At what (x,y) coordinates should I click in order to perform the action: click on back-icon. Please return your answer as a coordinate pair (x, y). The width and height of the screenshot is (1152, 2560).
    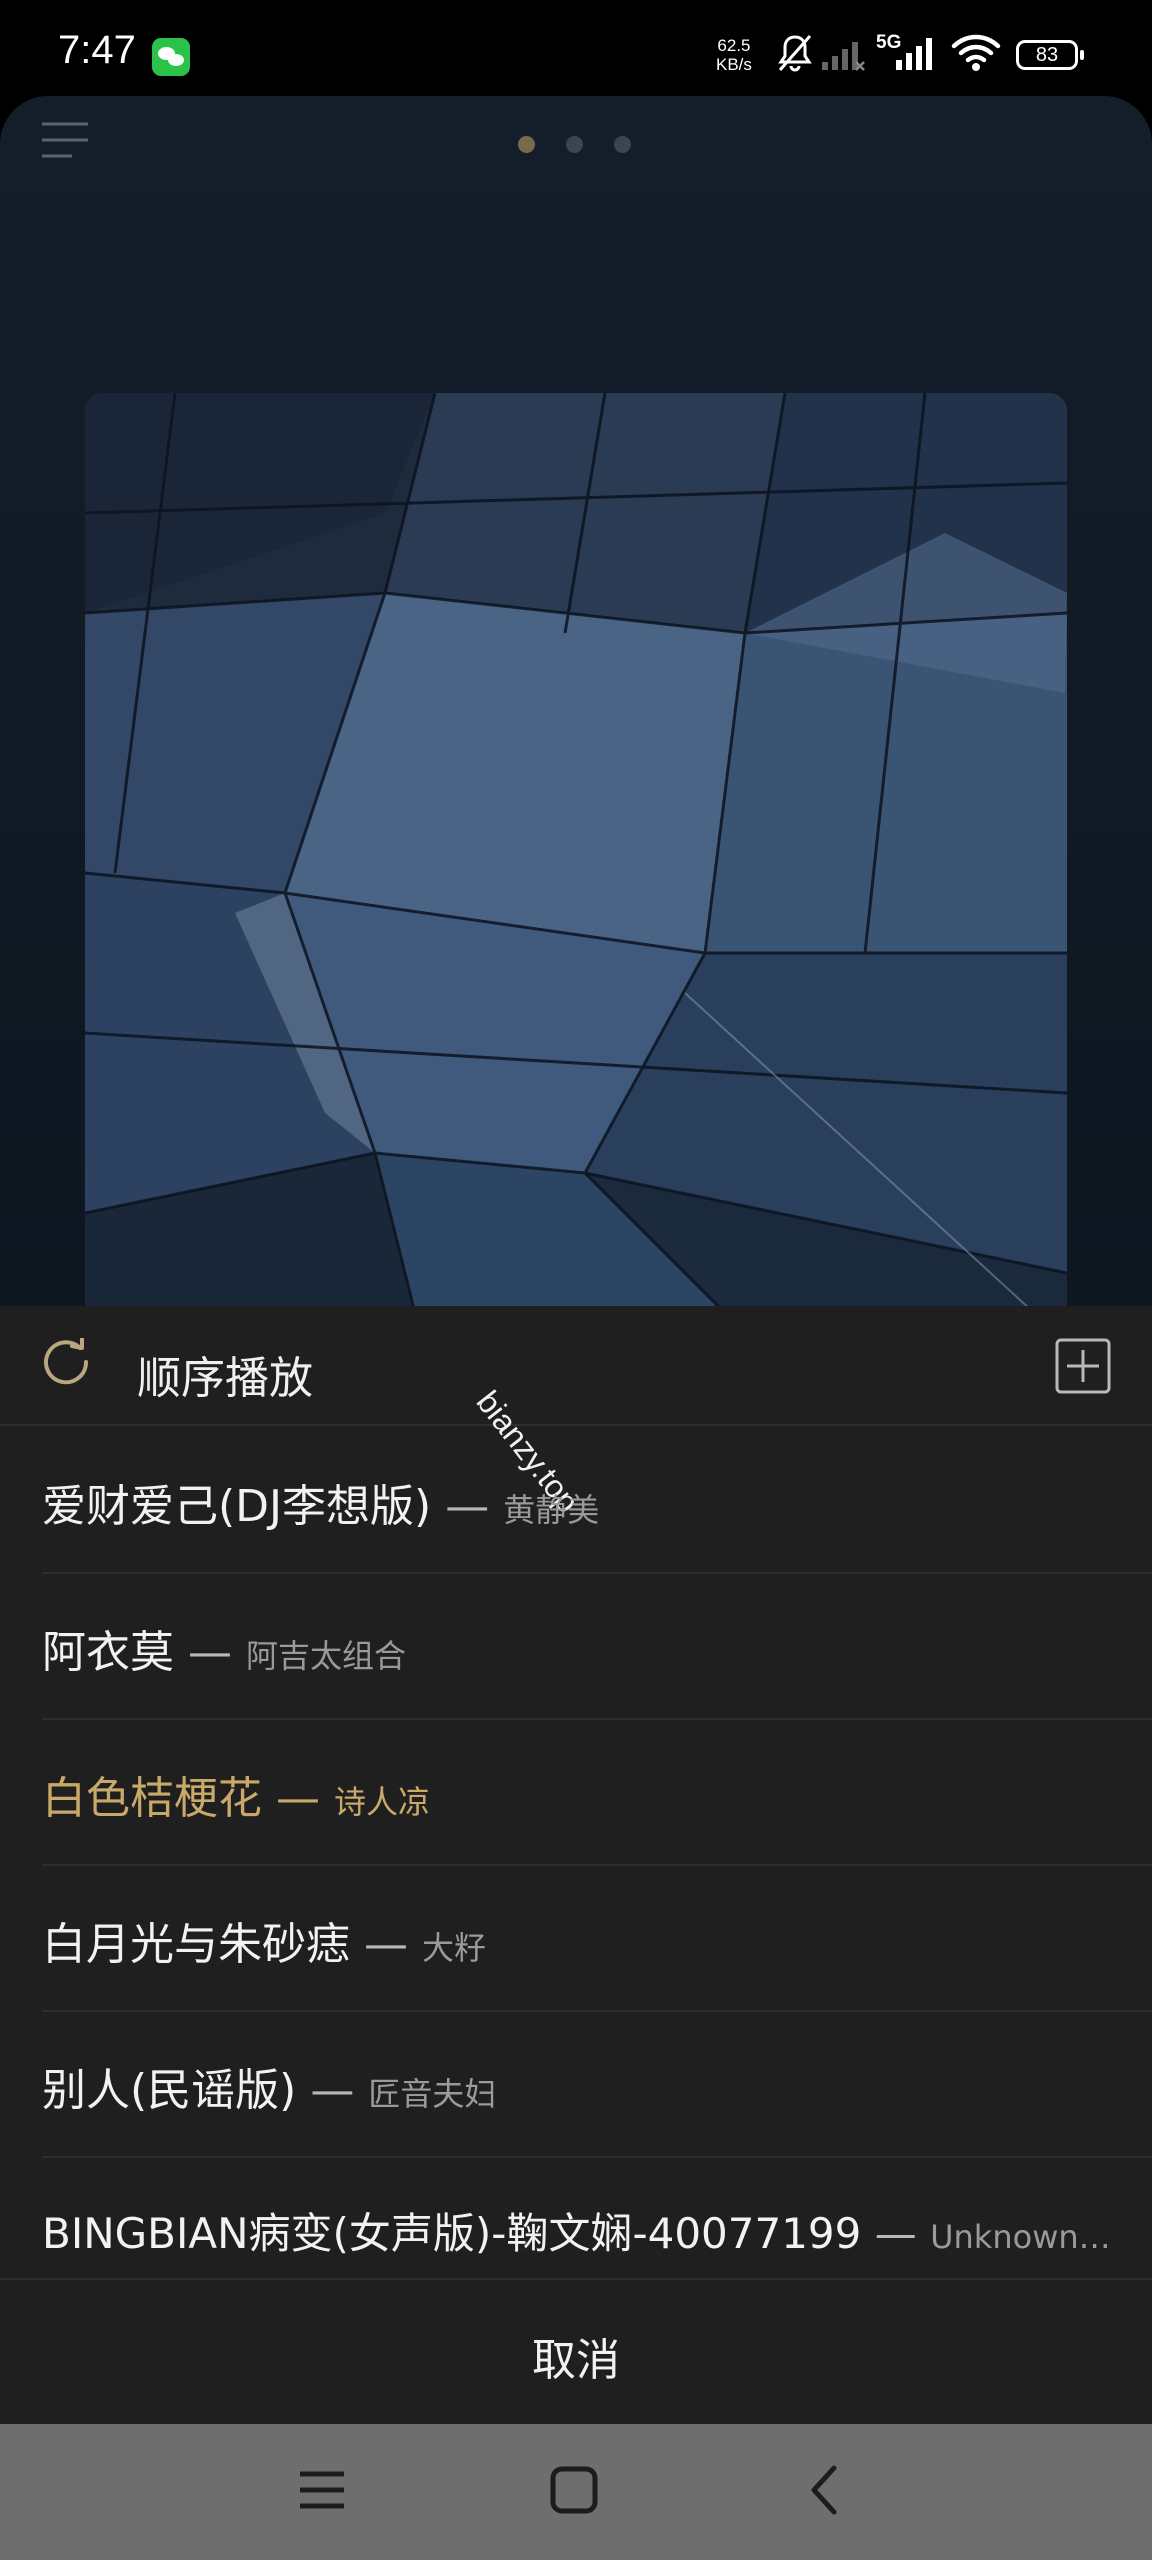
    Looking at the image, I should click on (826, 2490).